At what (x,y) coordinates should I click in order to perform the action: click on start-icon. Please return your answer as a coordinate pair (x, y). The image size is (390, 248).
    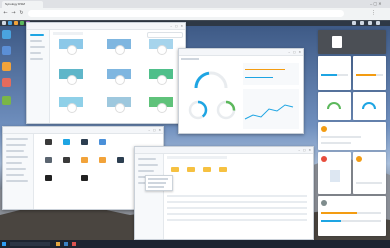
    Looking at the image, I should click on (4, 244).